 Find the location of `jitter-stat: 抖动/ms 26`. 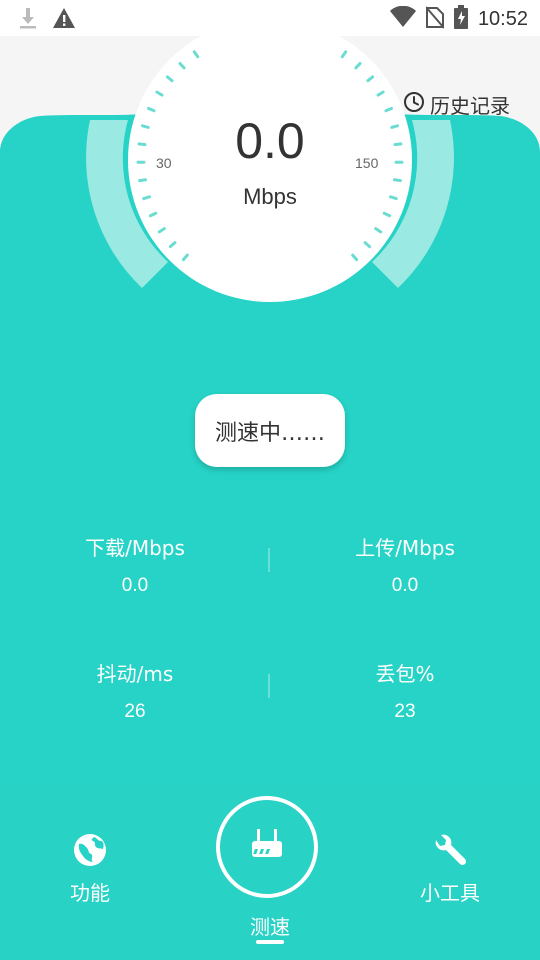

jitter-stat: 抖动/ms 26 is located at coordinates (135, 690).